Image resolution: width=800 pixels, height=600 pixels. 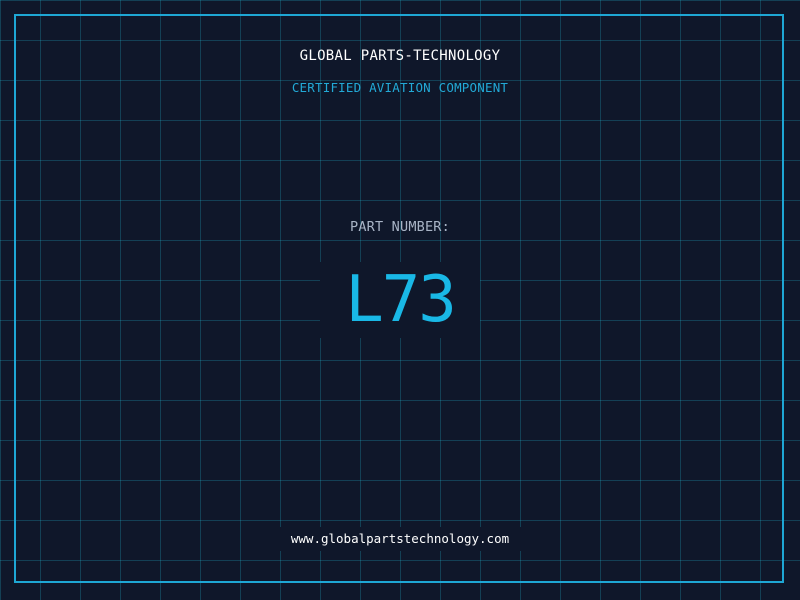 What do you see at coordinates (400, 538) in the screenshot?
I see `website-url: www.globalpartstechnology.com` at bounding box center [400, 538].